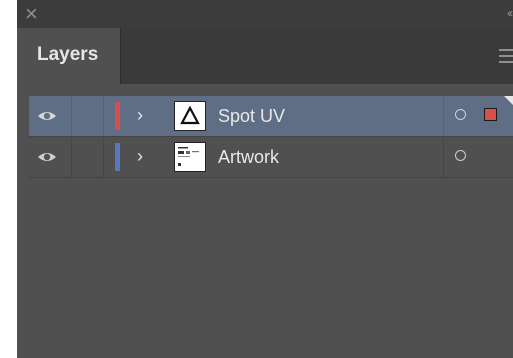 This screenshot has width=513, height=358. I want to click on layer-name: Spot UV, so click(251, 116).